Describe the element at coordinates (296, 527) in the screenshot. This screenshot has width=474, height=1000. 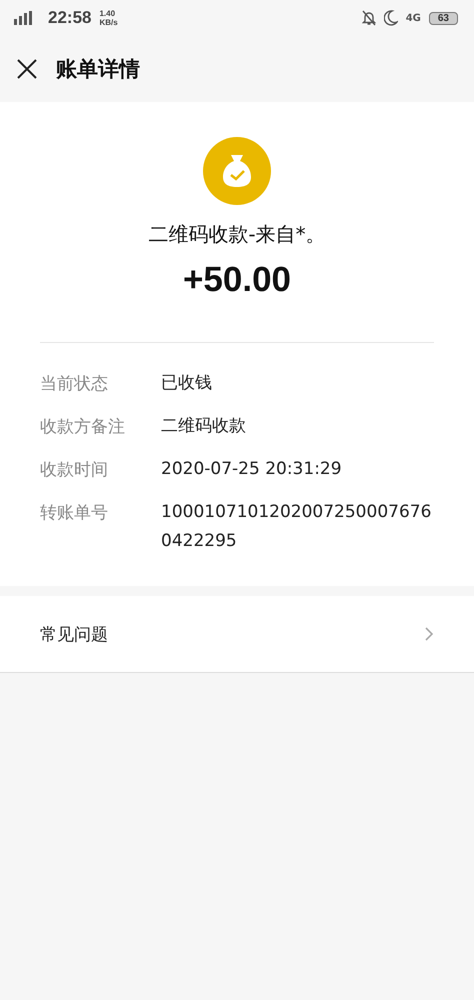
I see `detail-value: 10001071012020072500076760422295` at that location.